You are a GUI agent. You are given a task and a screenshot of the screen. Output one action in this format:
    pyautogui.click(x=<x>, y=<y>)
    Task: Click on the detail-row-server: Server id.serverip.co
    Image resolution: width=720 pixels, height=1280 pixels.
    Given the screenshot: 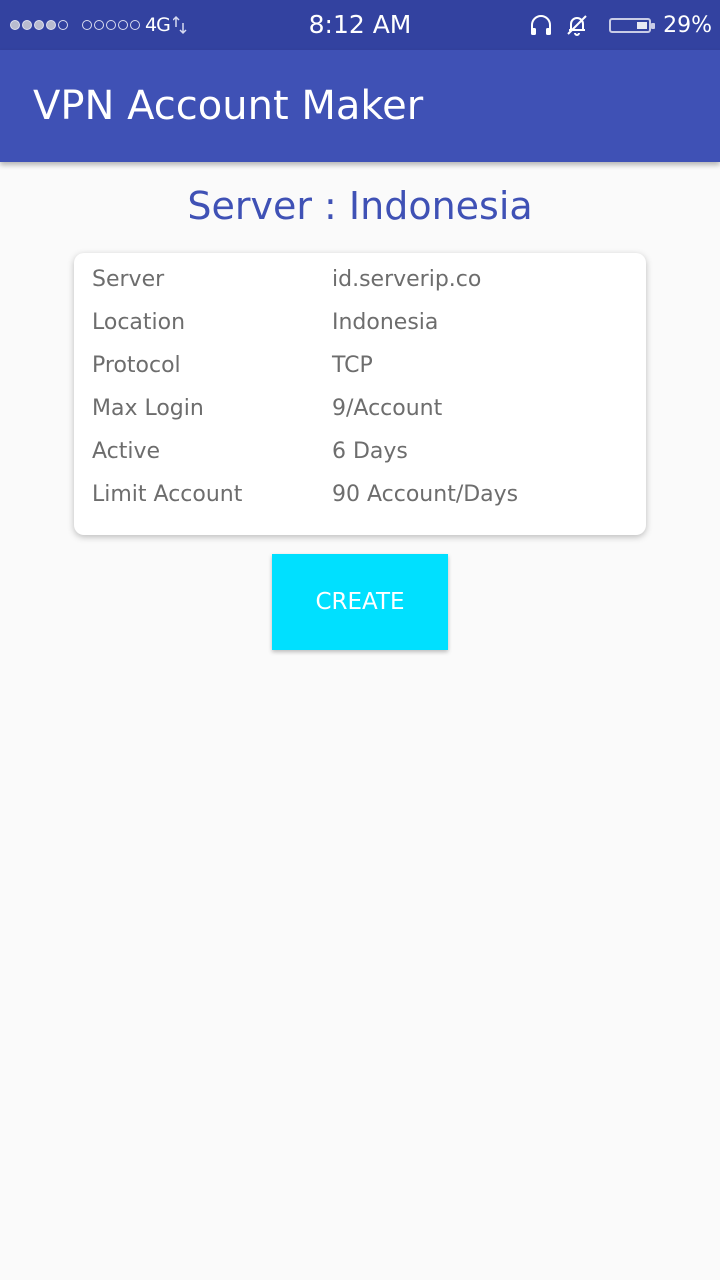 What is the action you would take?
    pyautogui.click(x=360, y=288)
    